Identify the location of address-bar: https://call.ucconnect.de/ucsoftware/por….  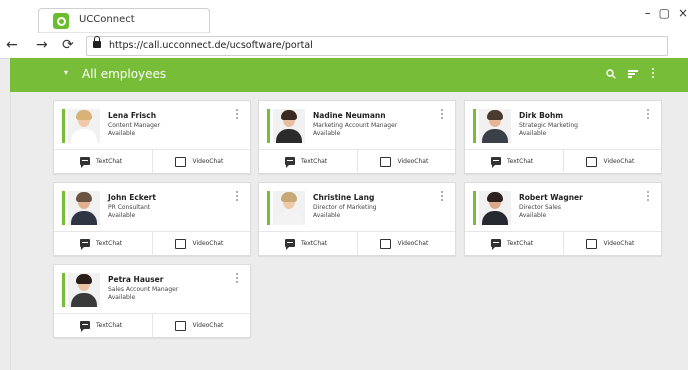
(377, 46).